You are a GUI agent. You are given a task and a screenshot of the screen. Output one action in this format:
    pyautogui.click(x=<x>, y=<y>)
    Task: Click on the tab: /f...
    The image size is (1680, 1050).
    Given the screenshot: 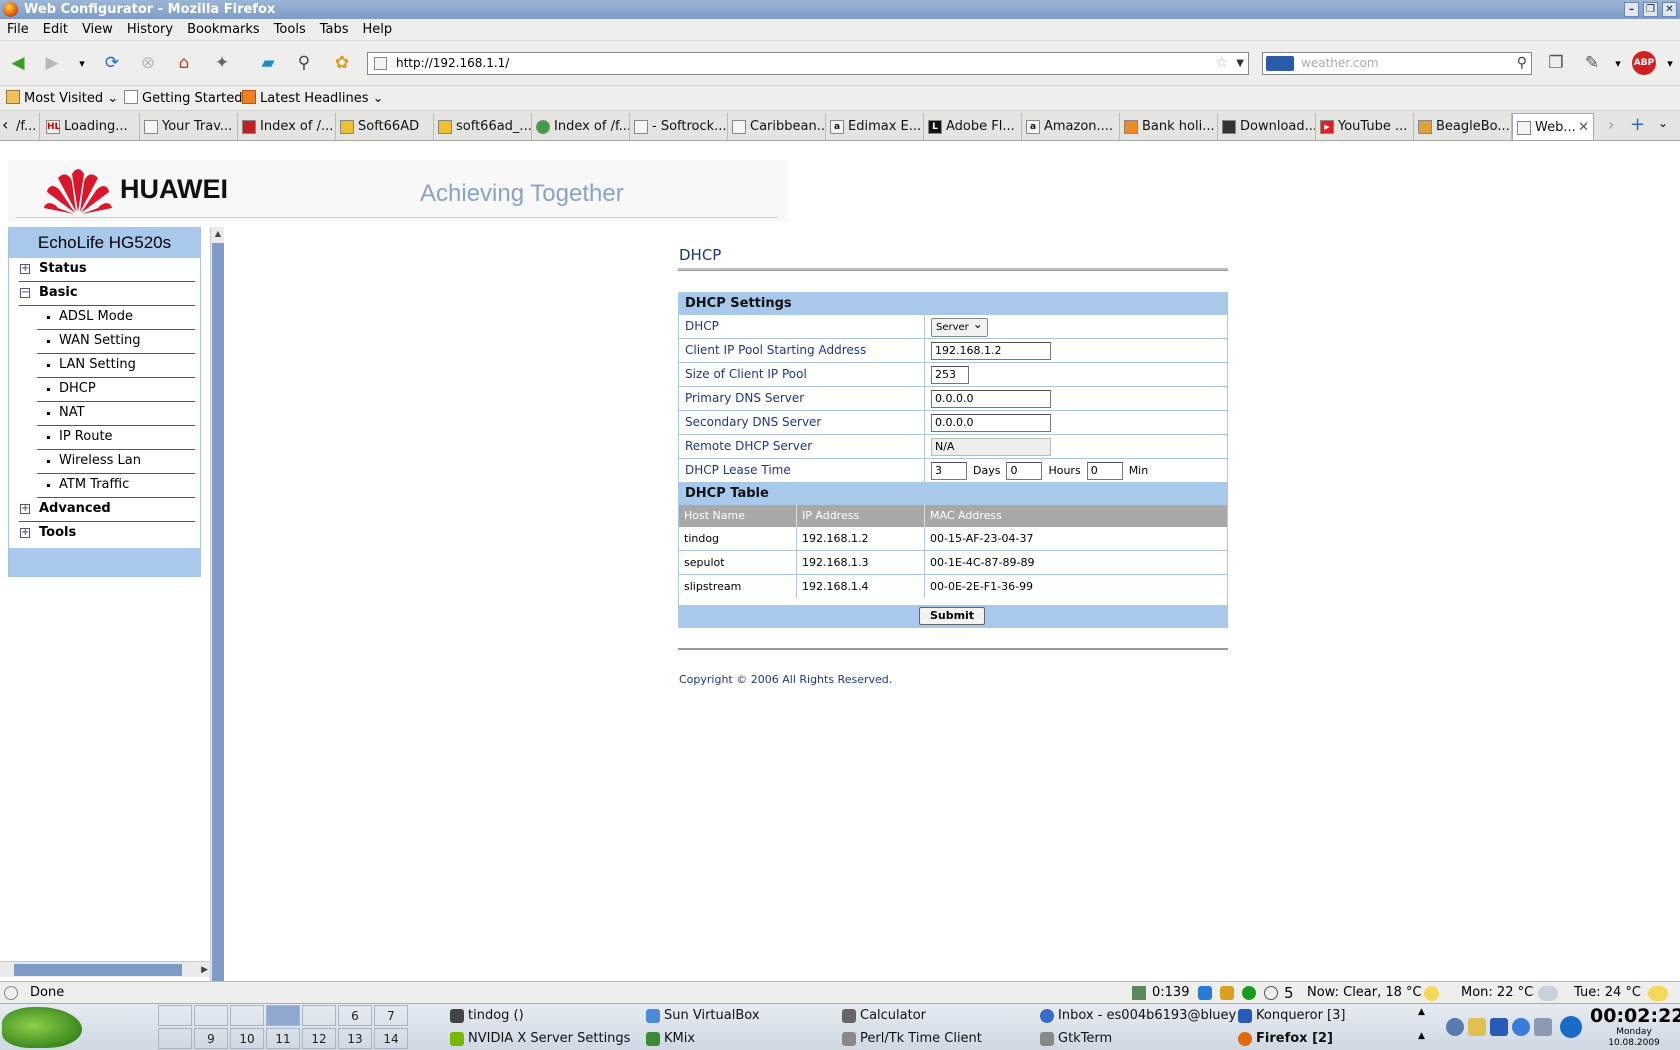 What is the action you would take?
    pyautogui.click(x=27, y=126)
    